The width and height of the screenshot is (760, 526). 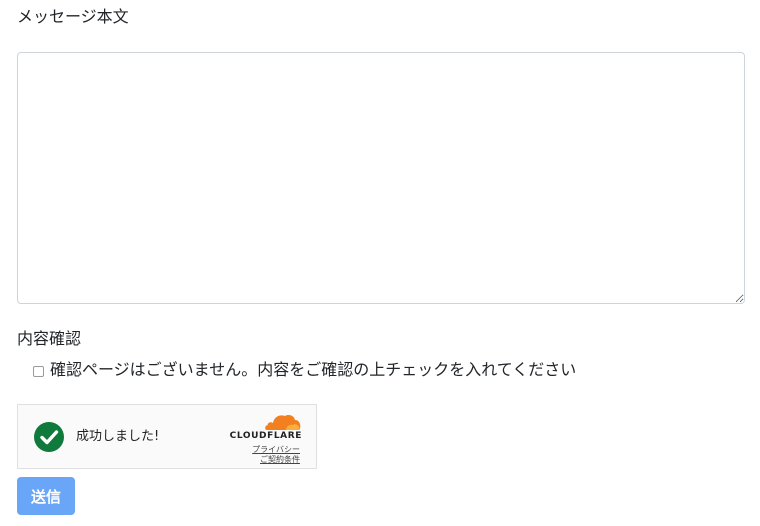 I want to click on success-check-icon, so click(x=49, y=437).